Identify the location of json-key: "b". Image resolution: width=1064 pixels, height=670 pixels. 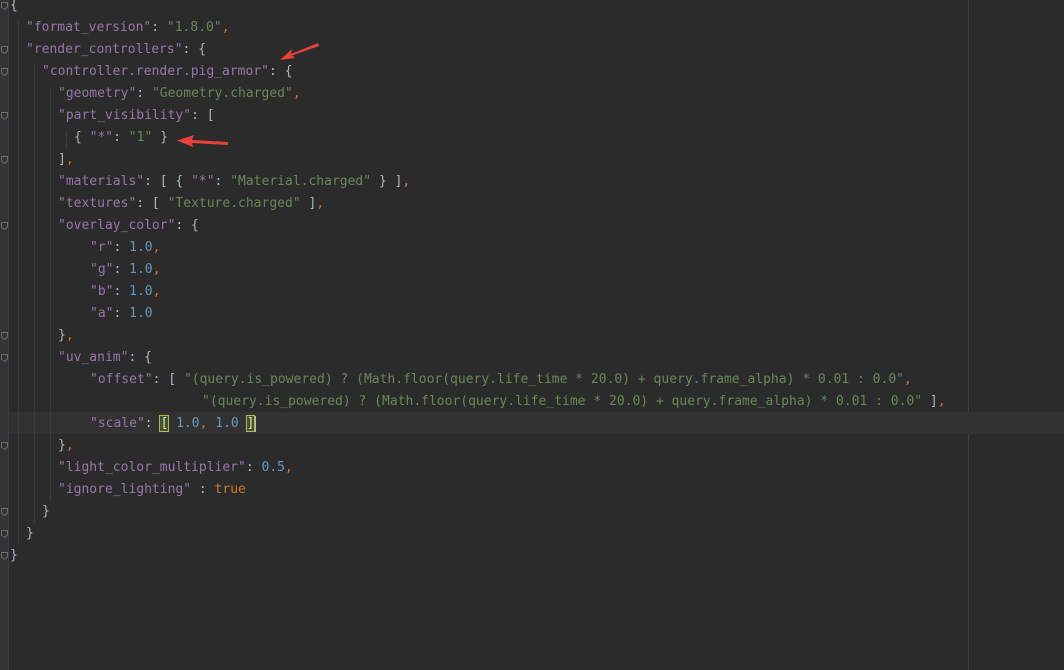
(102, 291).